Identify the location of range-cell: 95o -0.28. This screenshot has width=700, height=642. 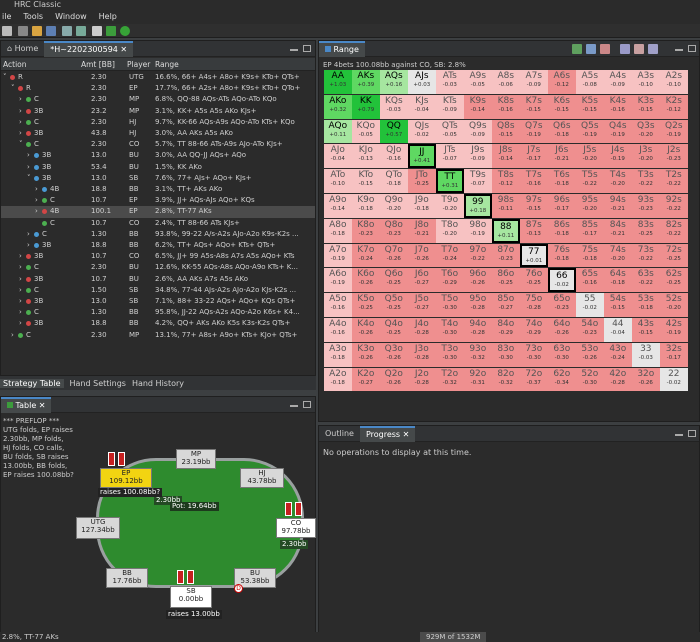
(478, 305).